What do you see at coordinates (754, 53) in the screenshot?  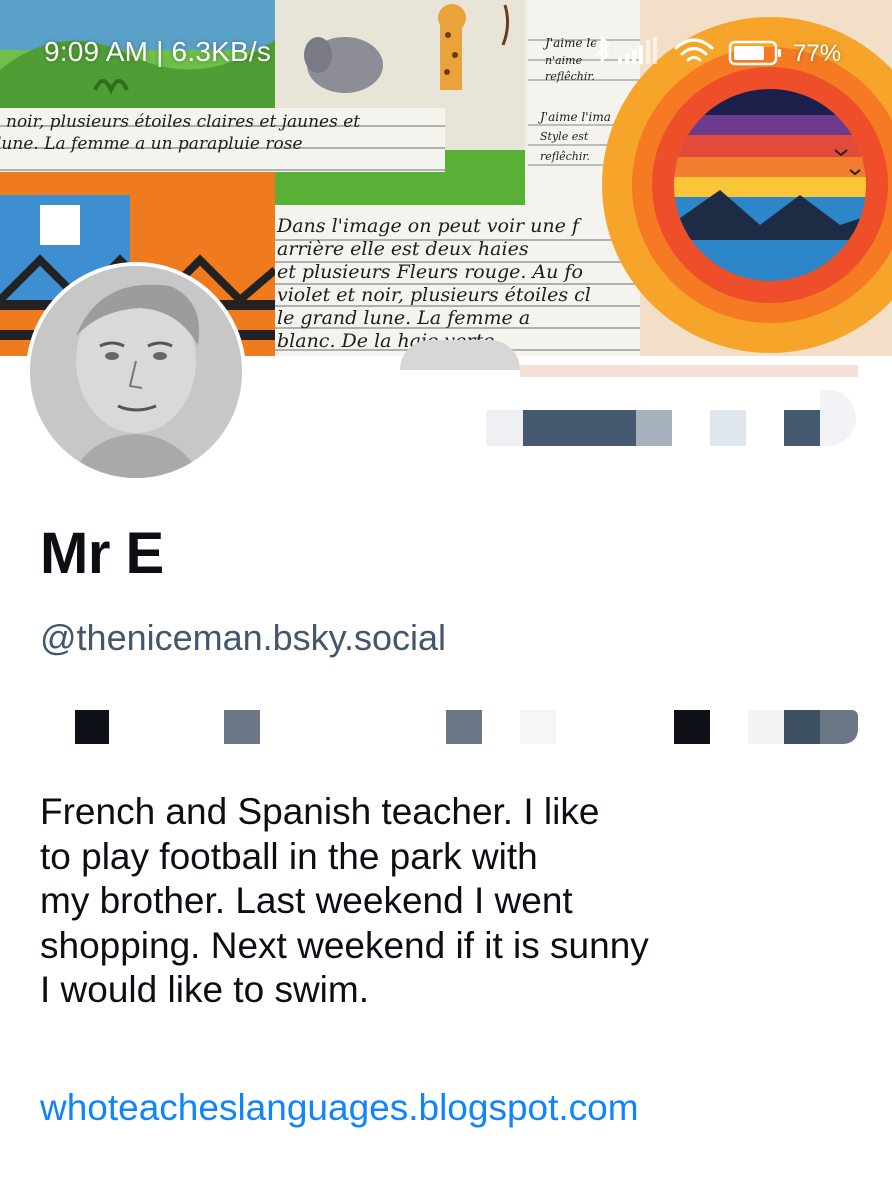 I see `battery-icon` at bounding box center [754, 53].